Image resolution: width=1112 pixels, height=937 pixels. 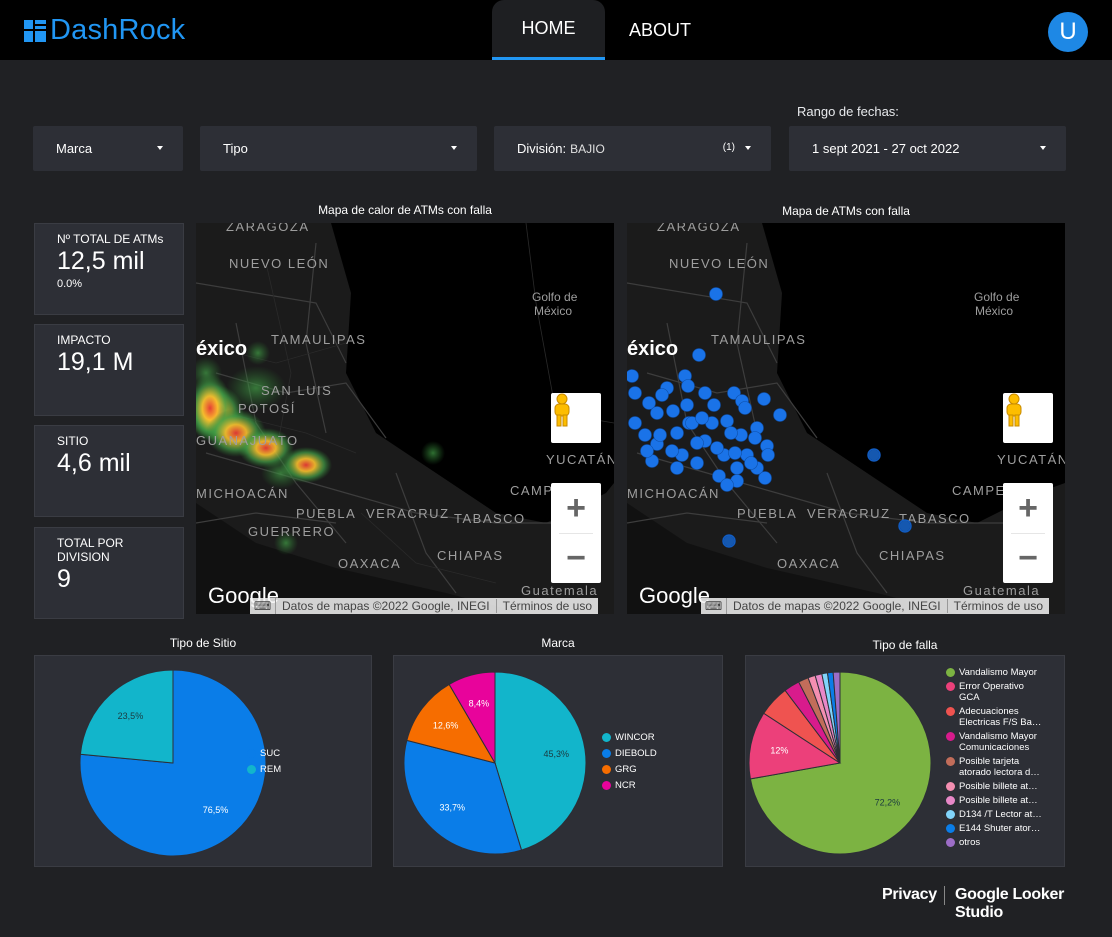 What do you see at coordinates (264, 753) in the screenshot?
I see `legend-item: SUC` at bounding box center [264, 753].